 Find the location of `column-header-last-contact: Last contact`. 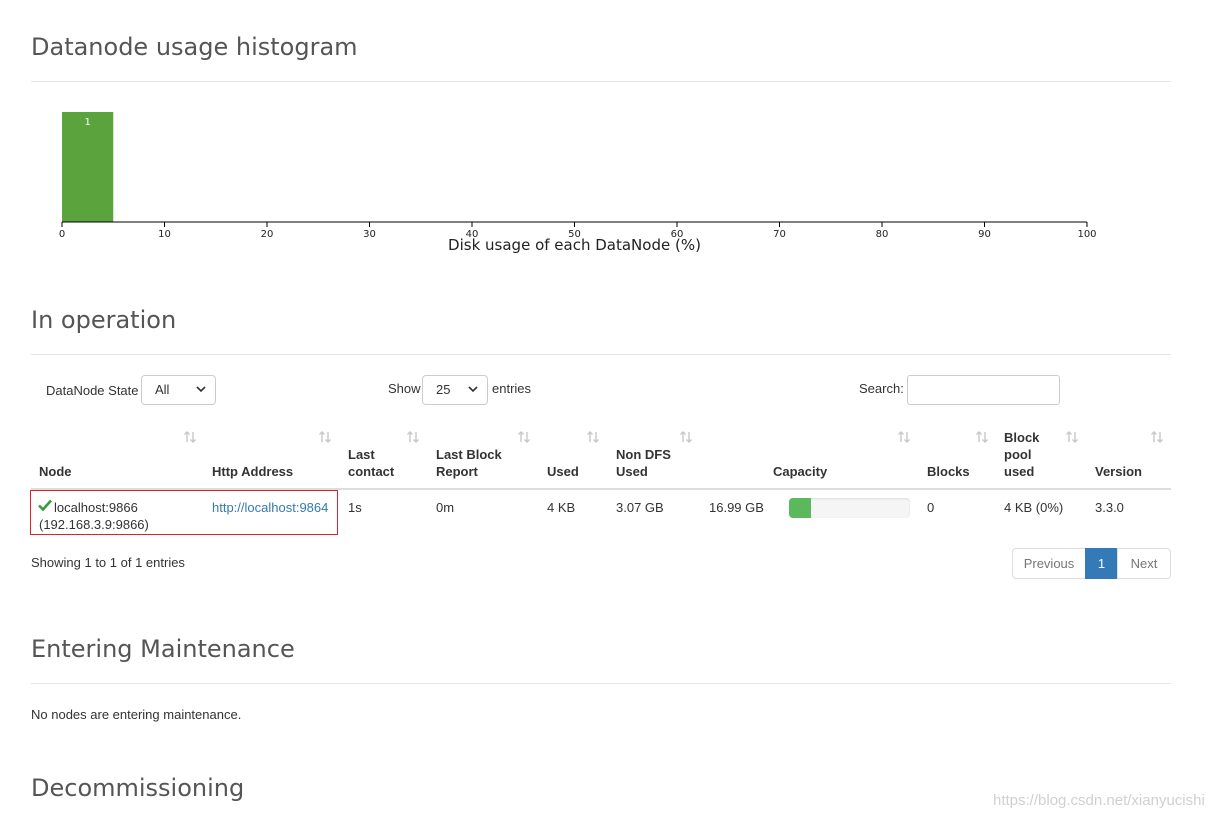

column-header-last-contact: Last contact is located at coordinates (371, 463).